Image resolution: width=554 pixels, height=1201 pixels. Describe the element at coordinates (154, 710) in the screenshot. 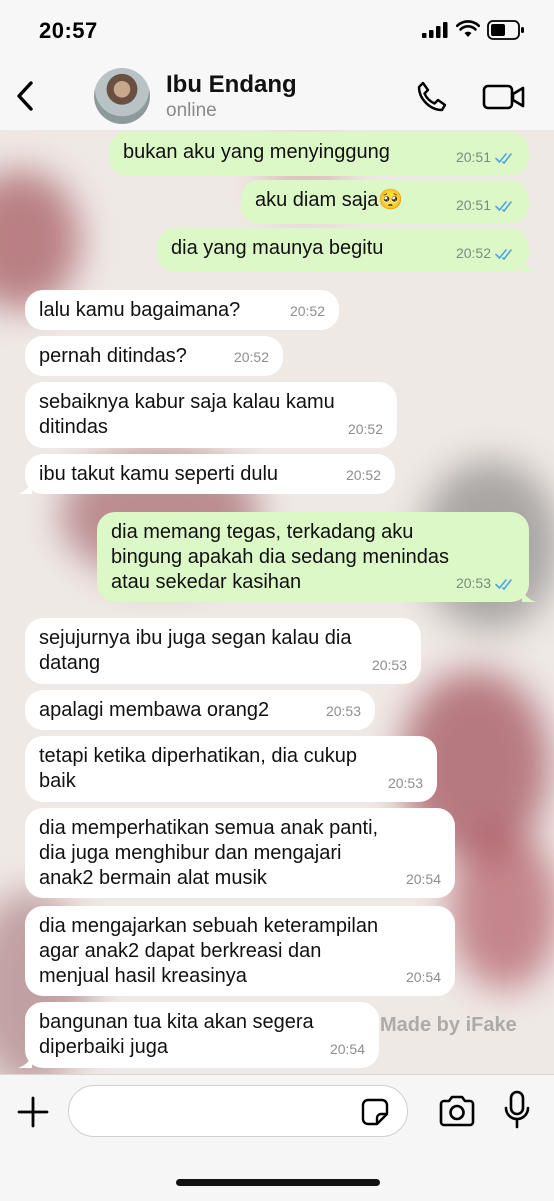

I see `message-text: apalagi membawa orang2` at that location.